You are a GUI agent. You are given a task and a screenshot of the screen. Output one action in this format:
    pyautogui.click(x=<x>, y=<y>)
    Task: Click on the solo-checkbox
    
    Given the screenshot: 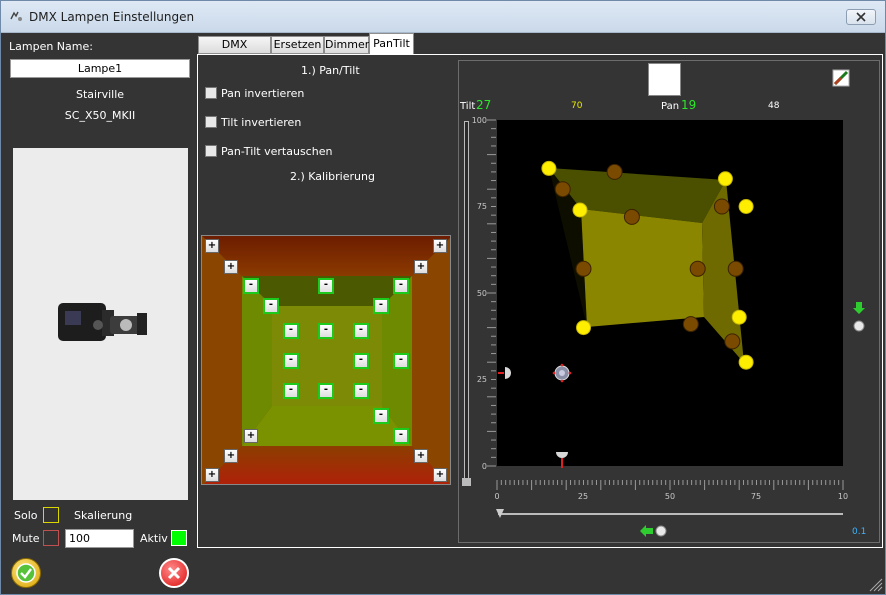 What is the action you would take?
    pyautogui.click(x=51, y=515)
    